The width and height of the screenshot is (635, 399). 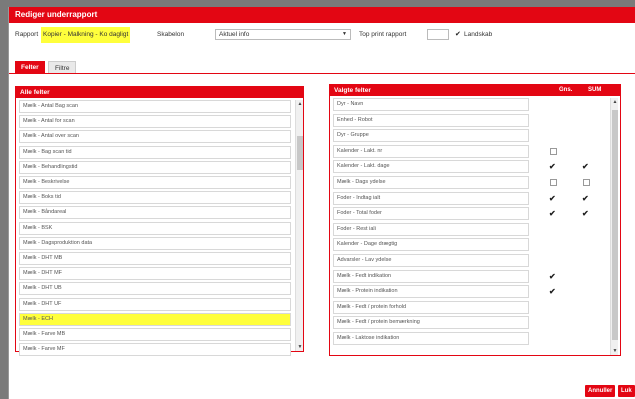 I want to click on all-fields-item: Mælk - DHT UF, so click(x=155, y=304).